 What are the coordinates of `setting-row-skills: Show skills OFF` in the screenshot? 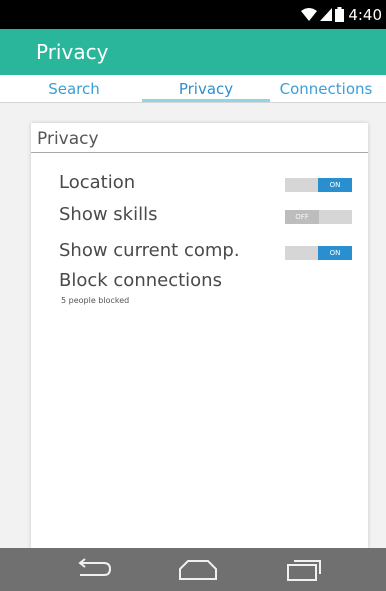 It's located at (207, 217).